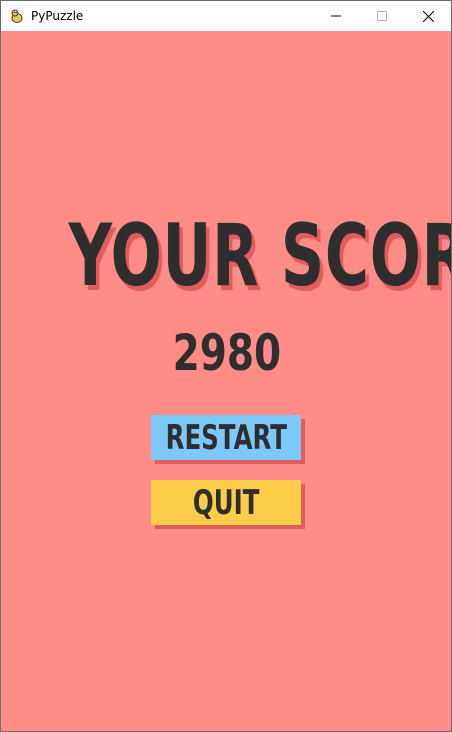 Image resolution: width=452 pixels, height=732 pixels. Describe the element at coordinates (57, 16) in the screenshot. I see `window-title: PyPuzzle` at that location.